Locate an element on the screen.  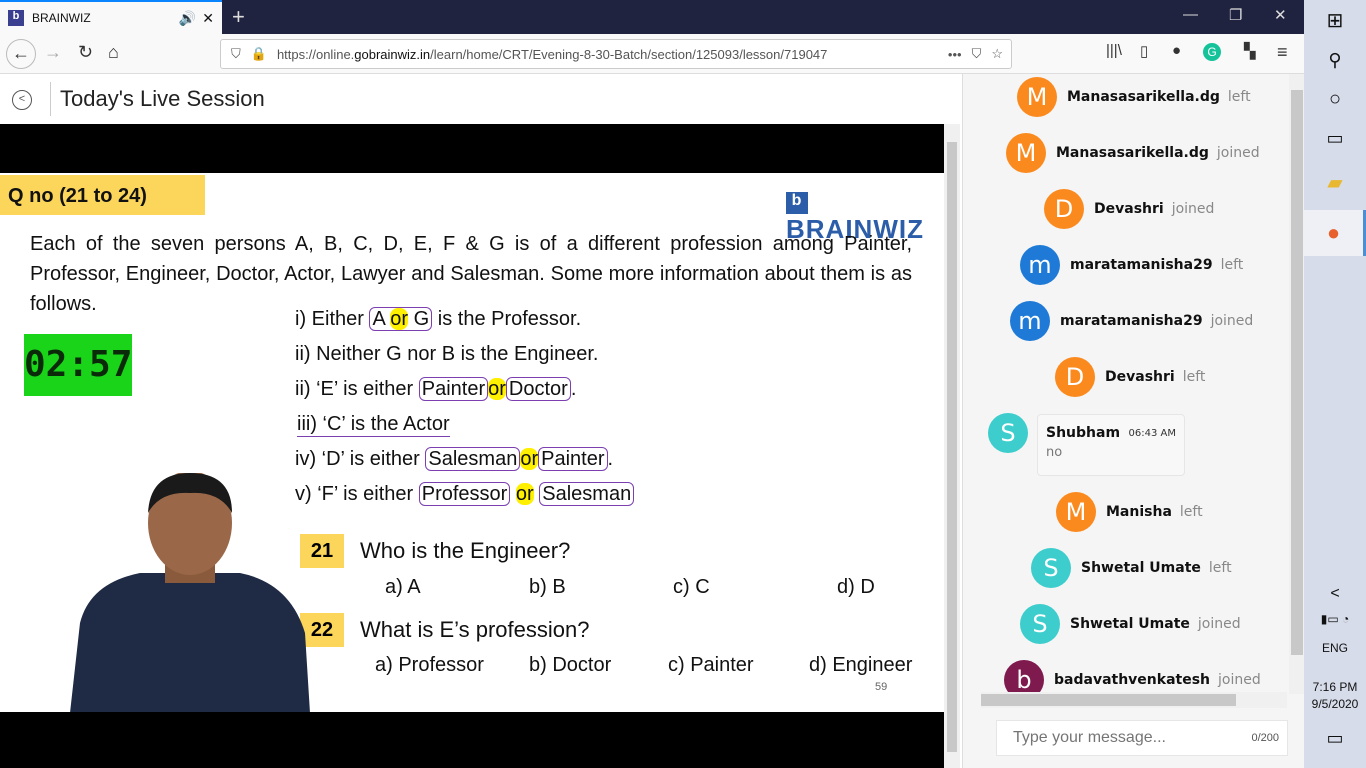
logo-mark: b is located at coordinates (797, 203).